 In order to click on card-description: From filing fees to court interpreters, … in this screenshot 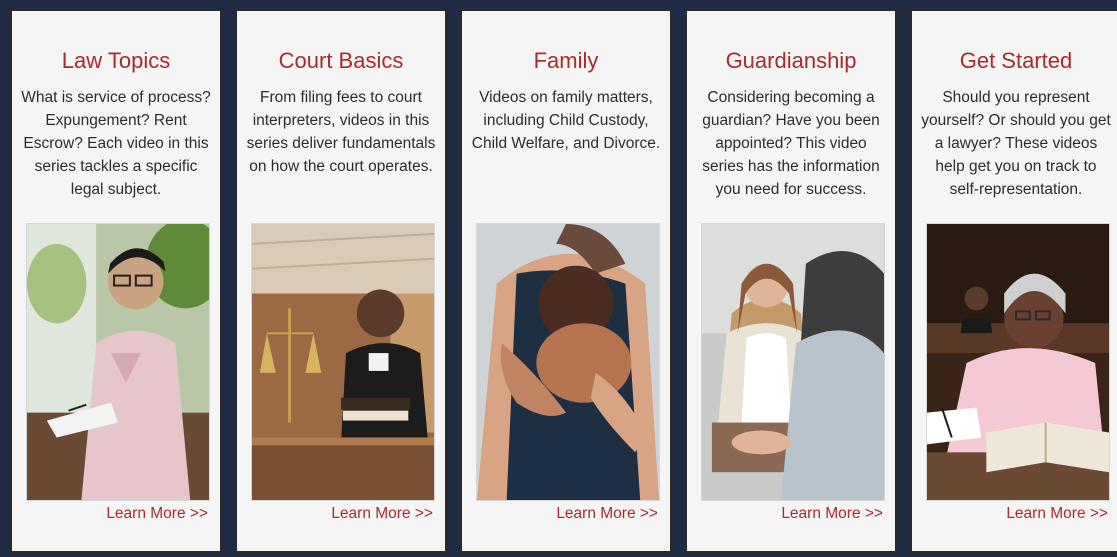, I will do `click(341, 132)`.